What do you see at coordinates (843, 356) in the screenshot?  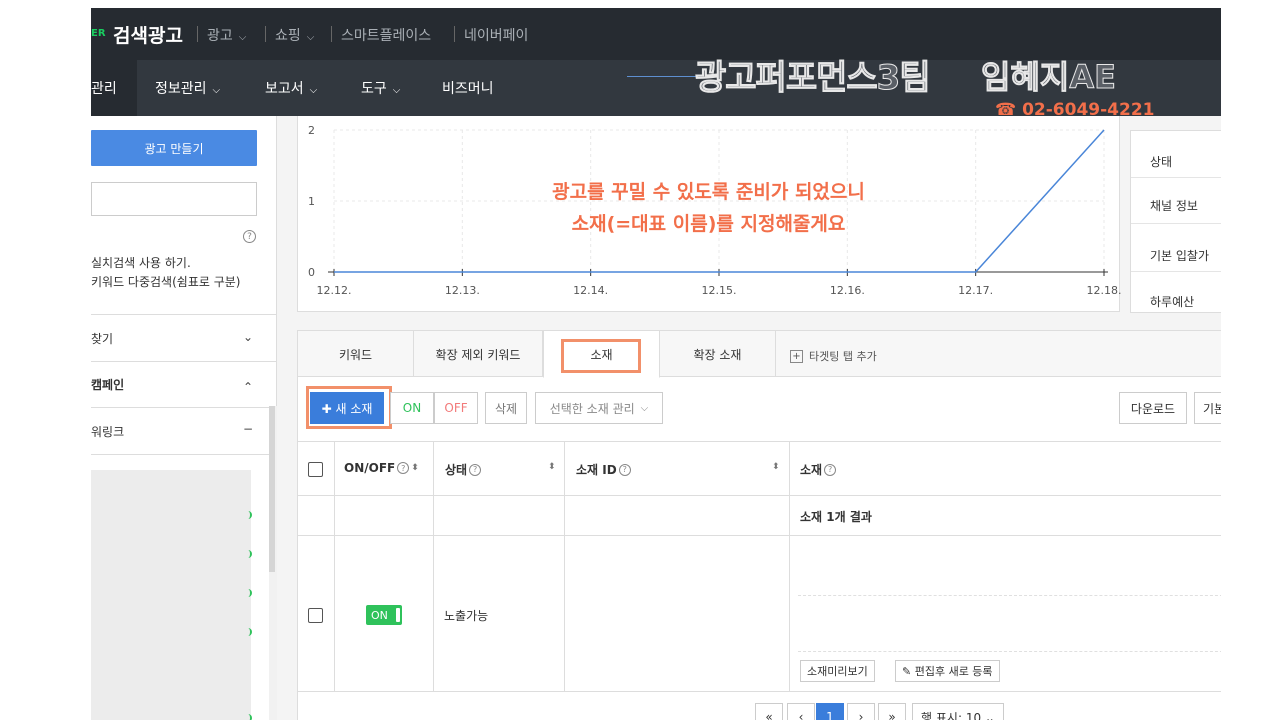 I see `add-tab-label: 타겟팅 탭 추가` at bounding box center [843, 356].